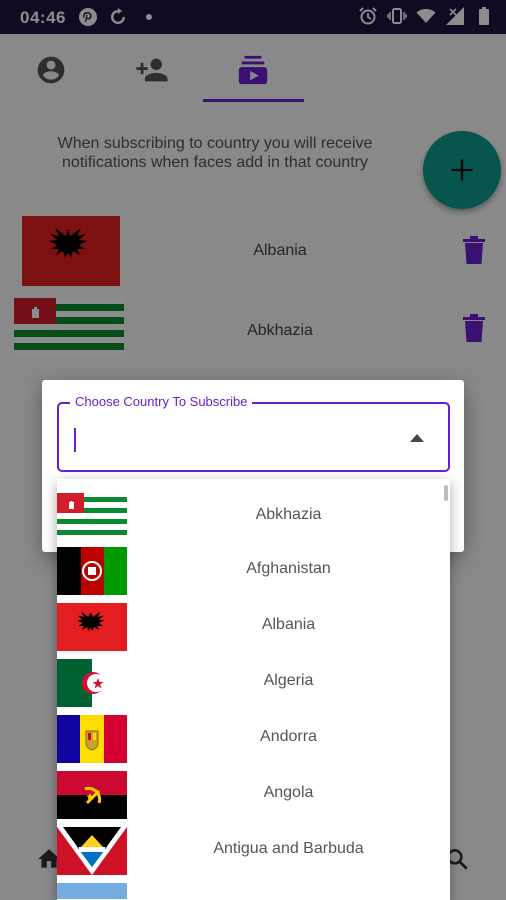 The width and height of the screenshot is (506, 900). I want to click on country-search-input, so click(224, 437).